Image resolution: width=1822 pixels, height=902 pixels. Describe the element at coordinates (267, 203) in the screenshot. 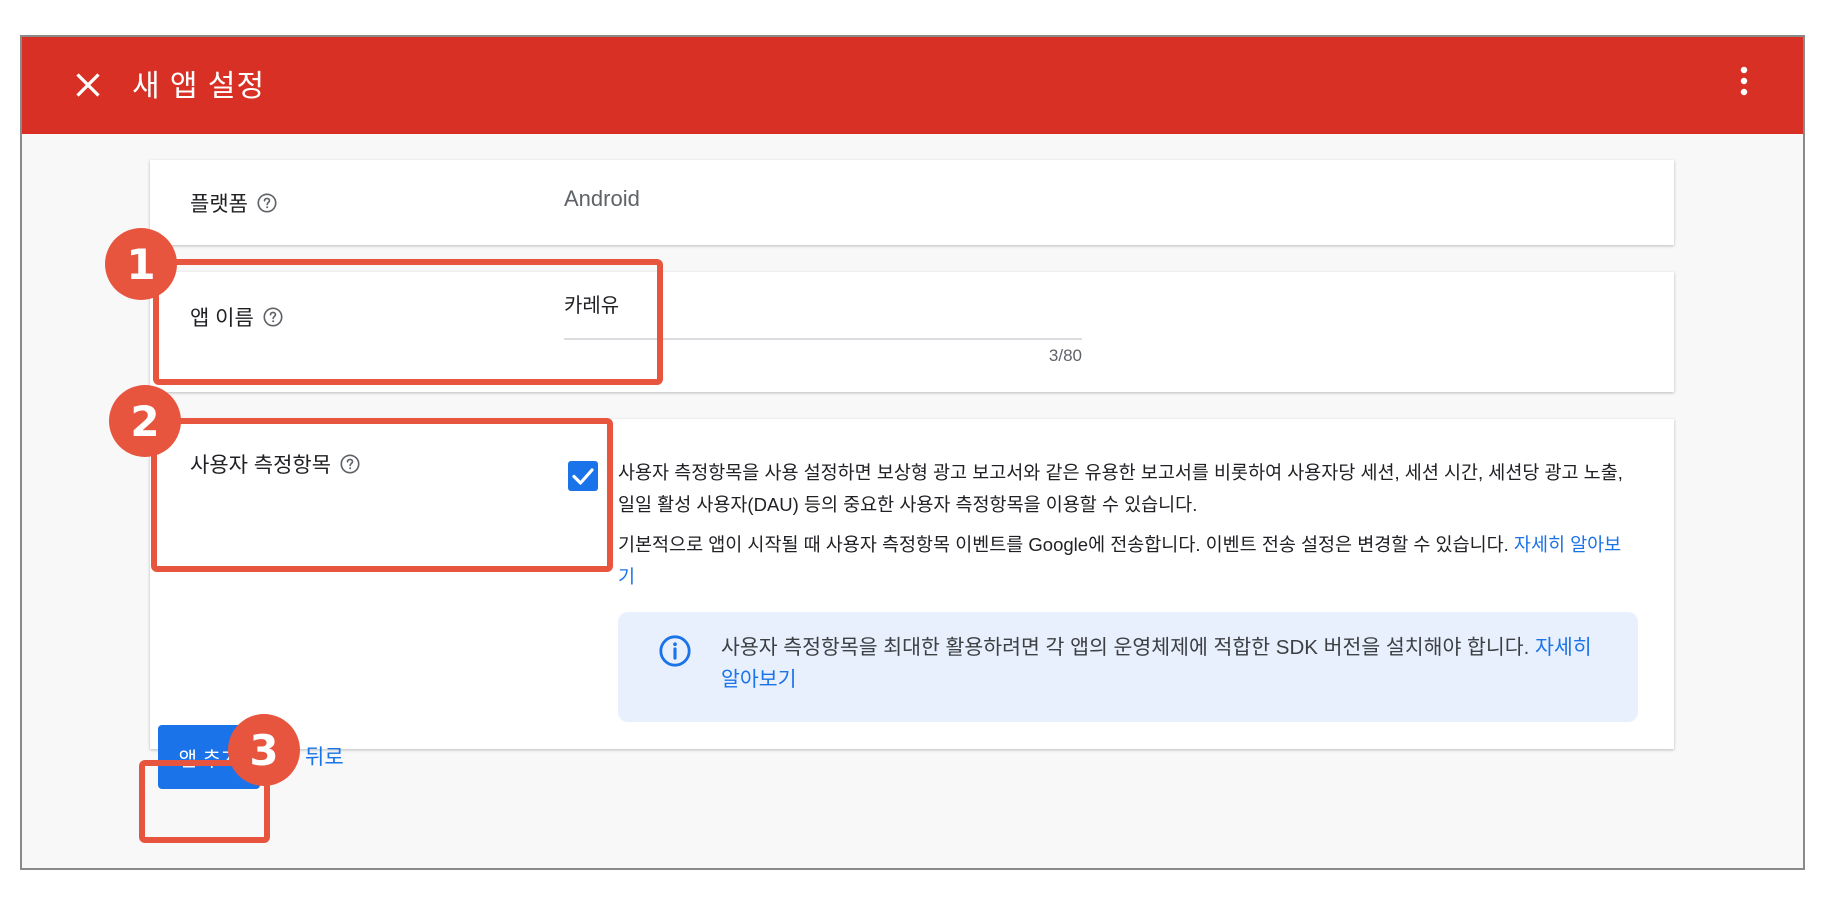

I see `help-icon` at that location.